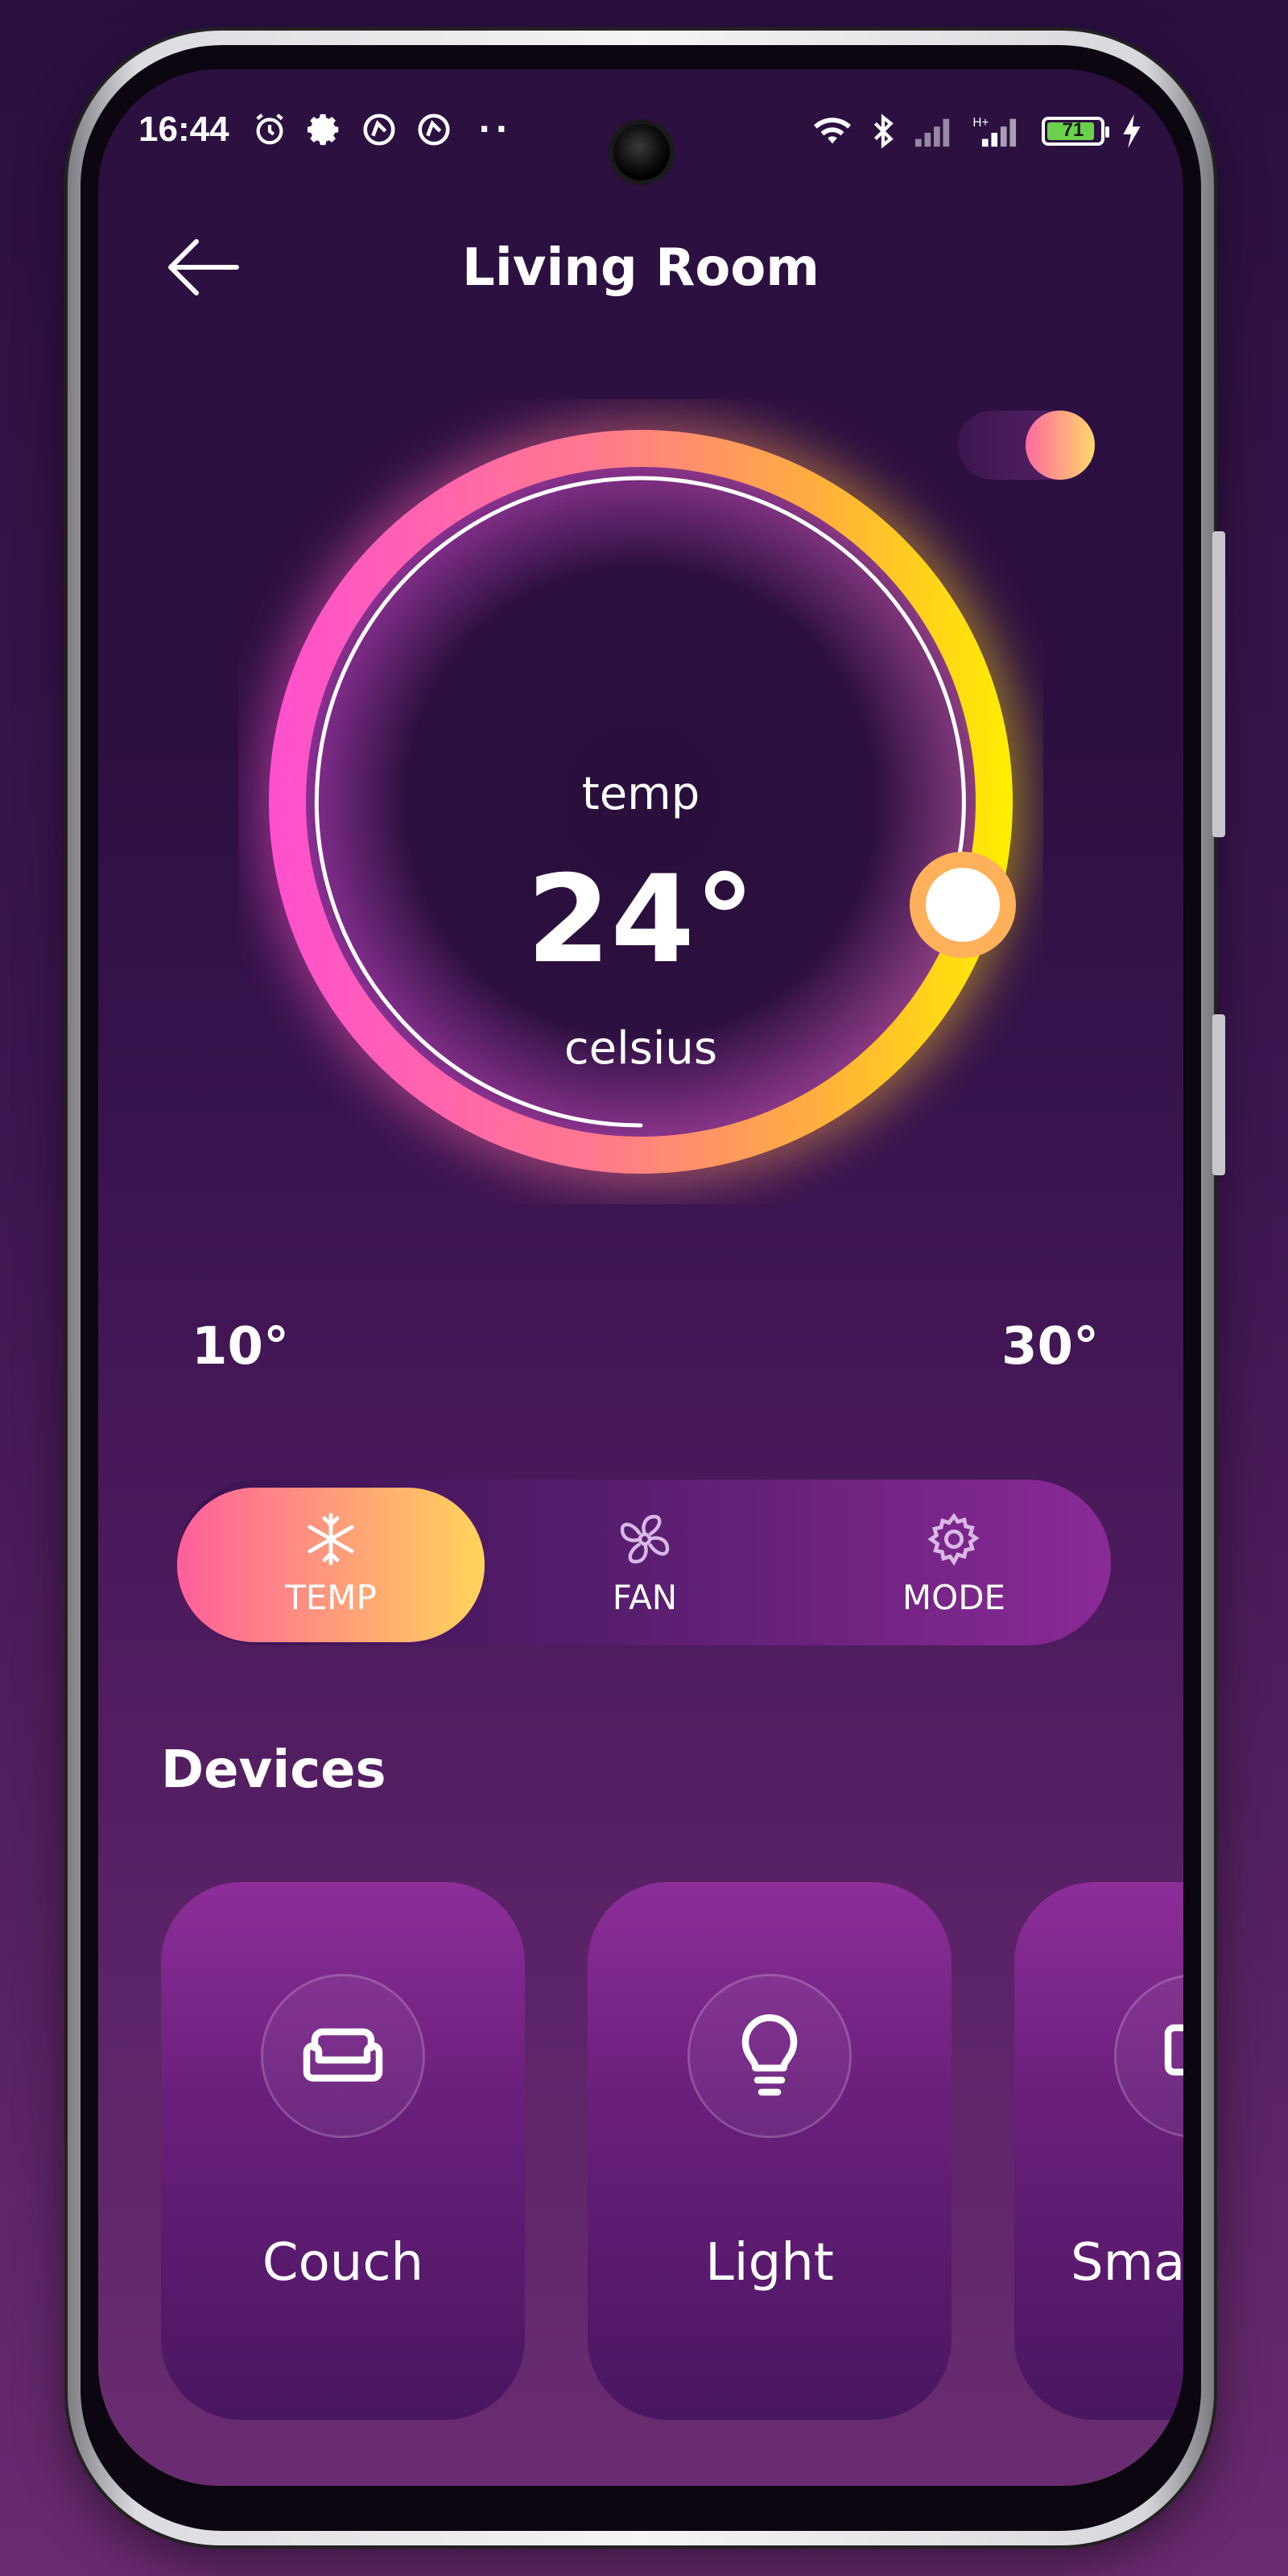 Image resolution: width=1288 pixels, height=2576 pixels. I want to click on battery-tip, so click(1107, 132).